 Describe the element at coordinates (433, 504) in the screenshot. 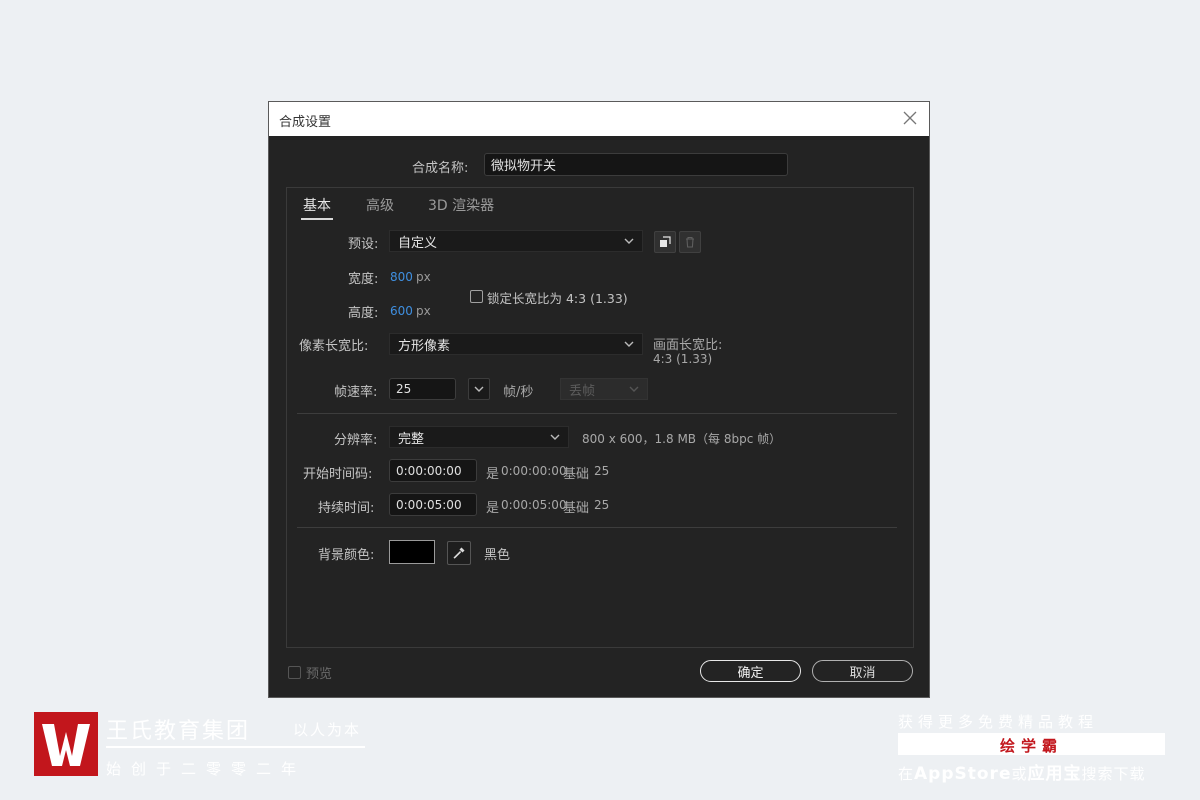

I see `duration-input: 0:00:05:00` at that location.